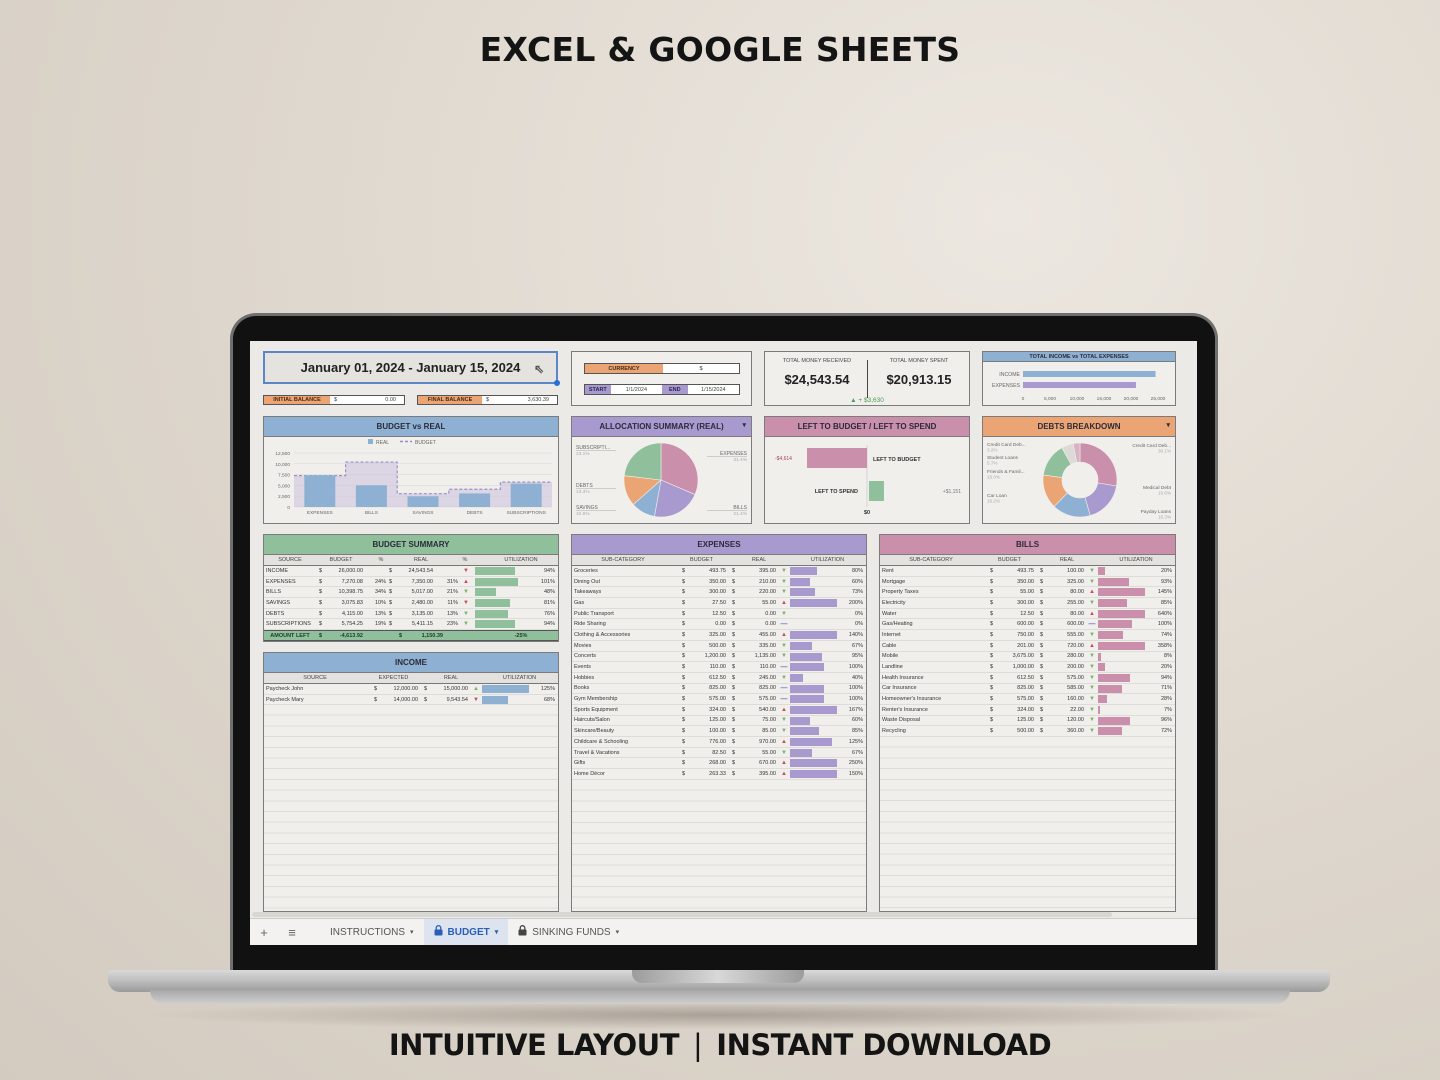 The image size is (1440, 1080). Describe the element at coordinates (411, 689) in the screenshot. I see `table-row: Paycheck John $12,000.00 $15,000.00 ▲ 125%` at that location.